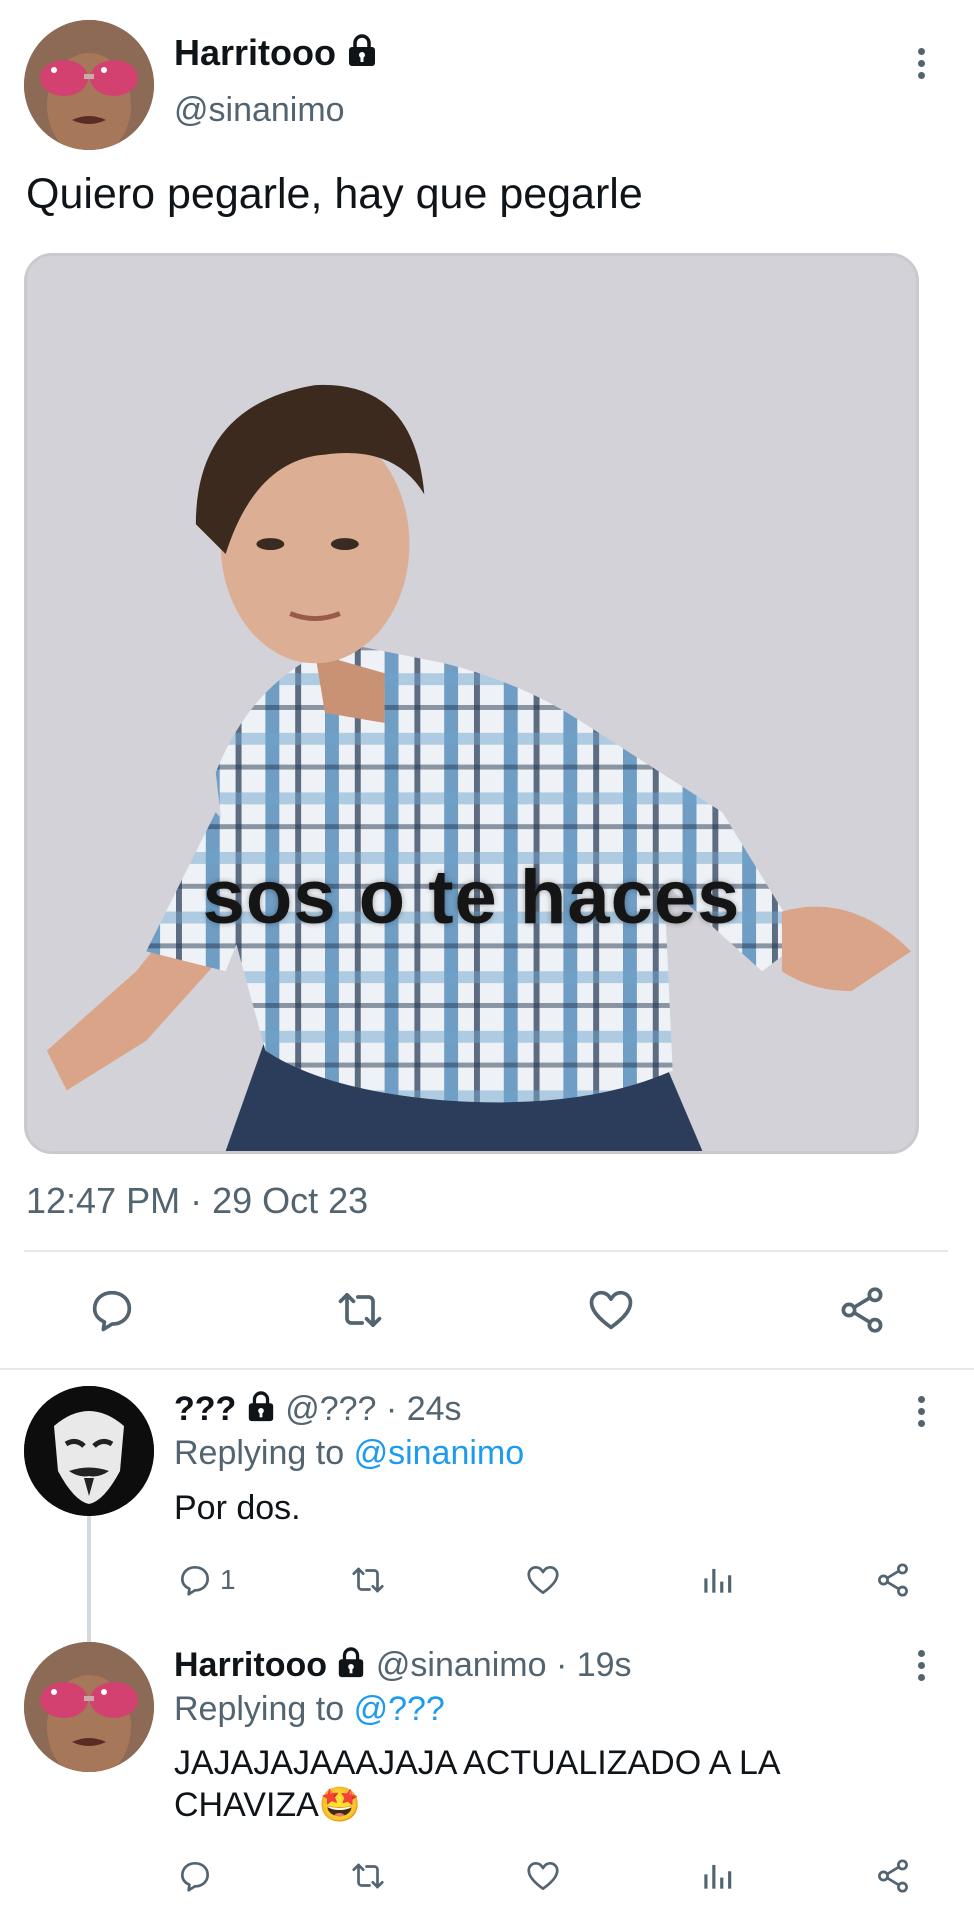 This screenshot has width=974, height=1920. I want to click on section-divider, so click(487, 1369).